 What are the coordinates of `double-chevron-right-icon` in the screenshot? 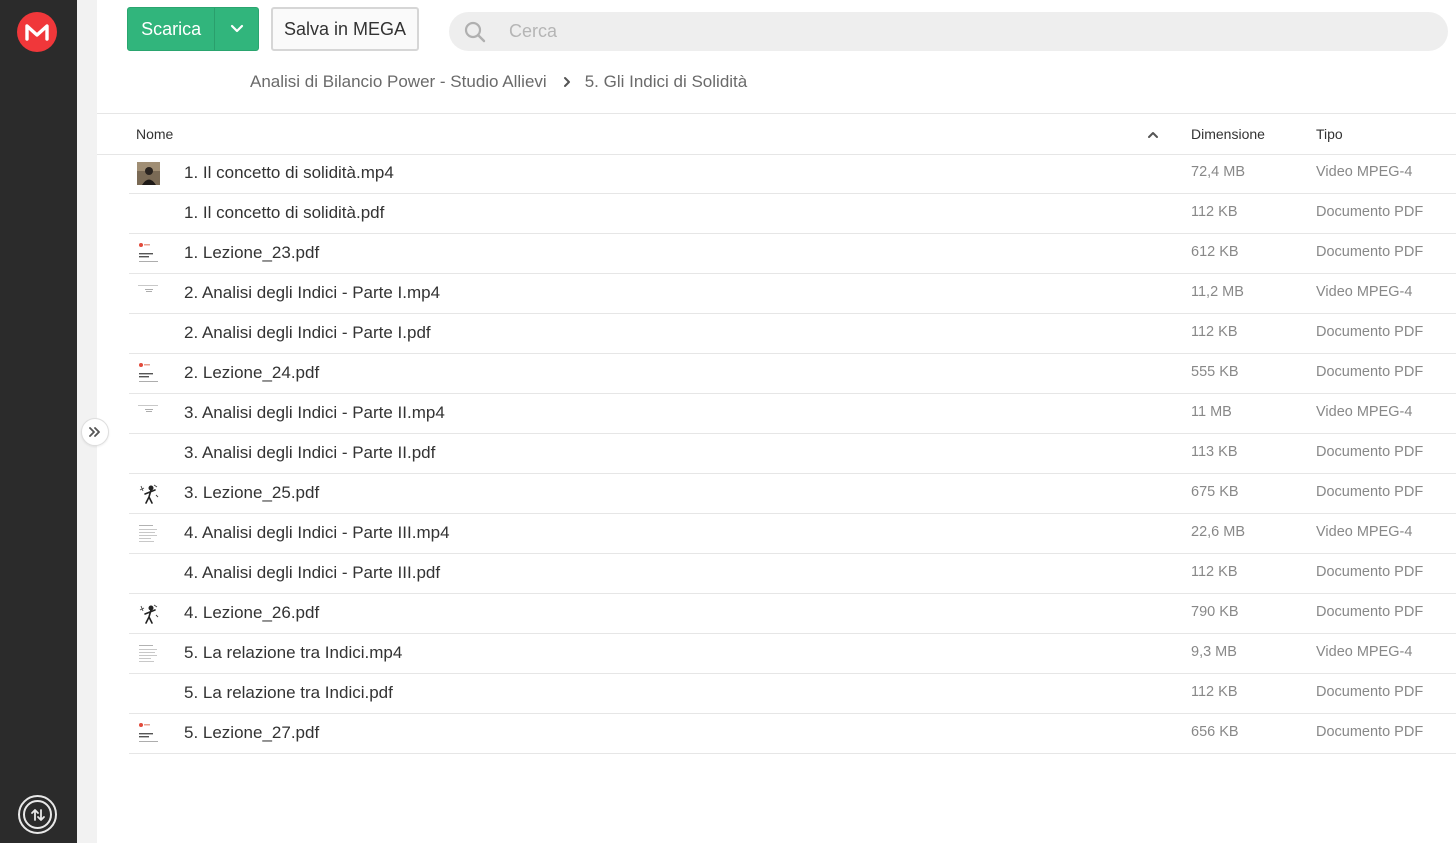 It's located at (94, 432).